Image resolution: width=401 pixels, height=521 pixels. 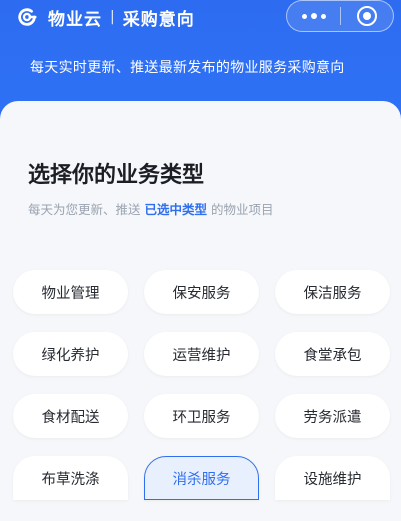 I want to click on page-title: 选择你的业务类型, so click(x=116, y=175).